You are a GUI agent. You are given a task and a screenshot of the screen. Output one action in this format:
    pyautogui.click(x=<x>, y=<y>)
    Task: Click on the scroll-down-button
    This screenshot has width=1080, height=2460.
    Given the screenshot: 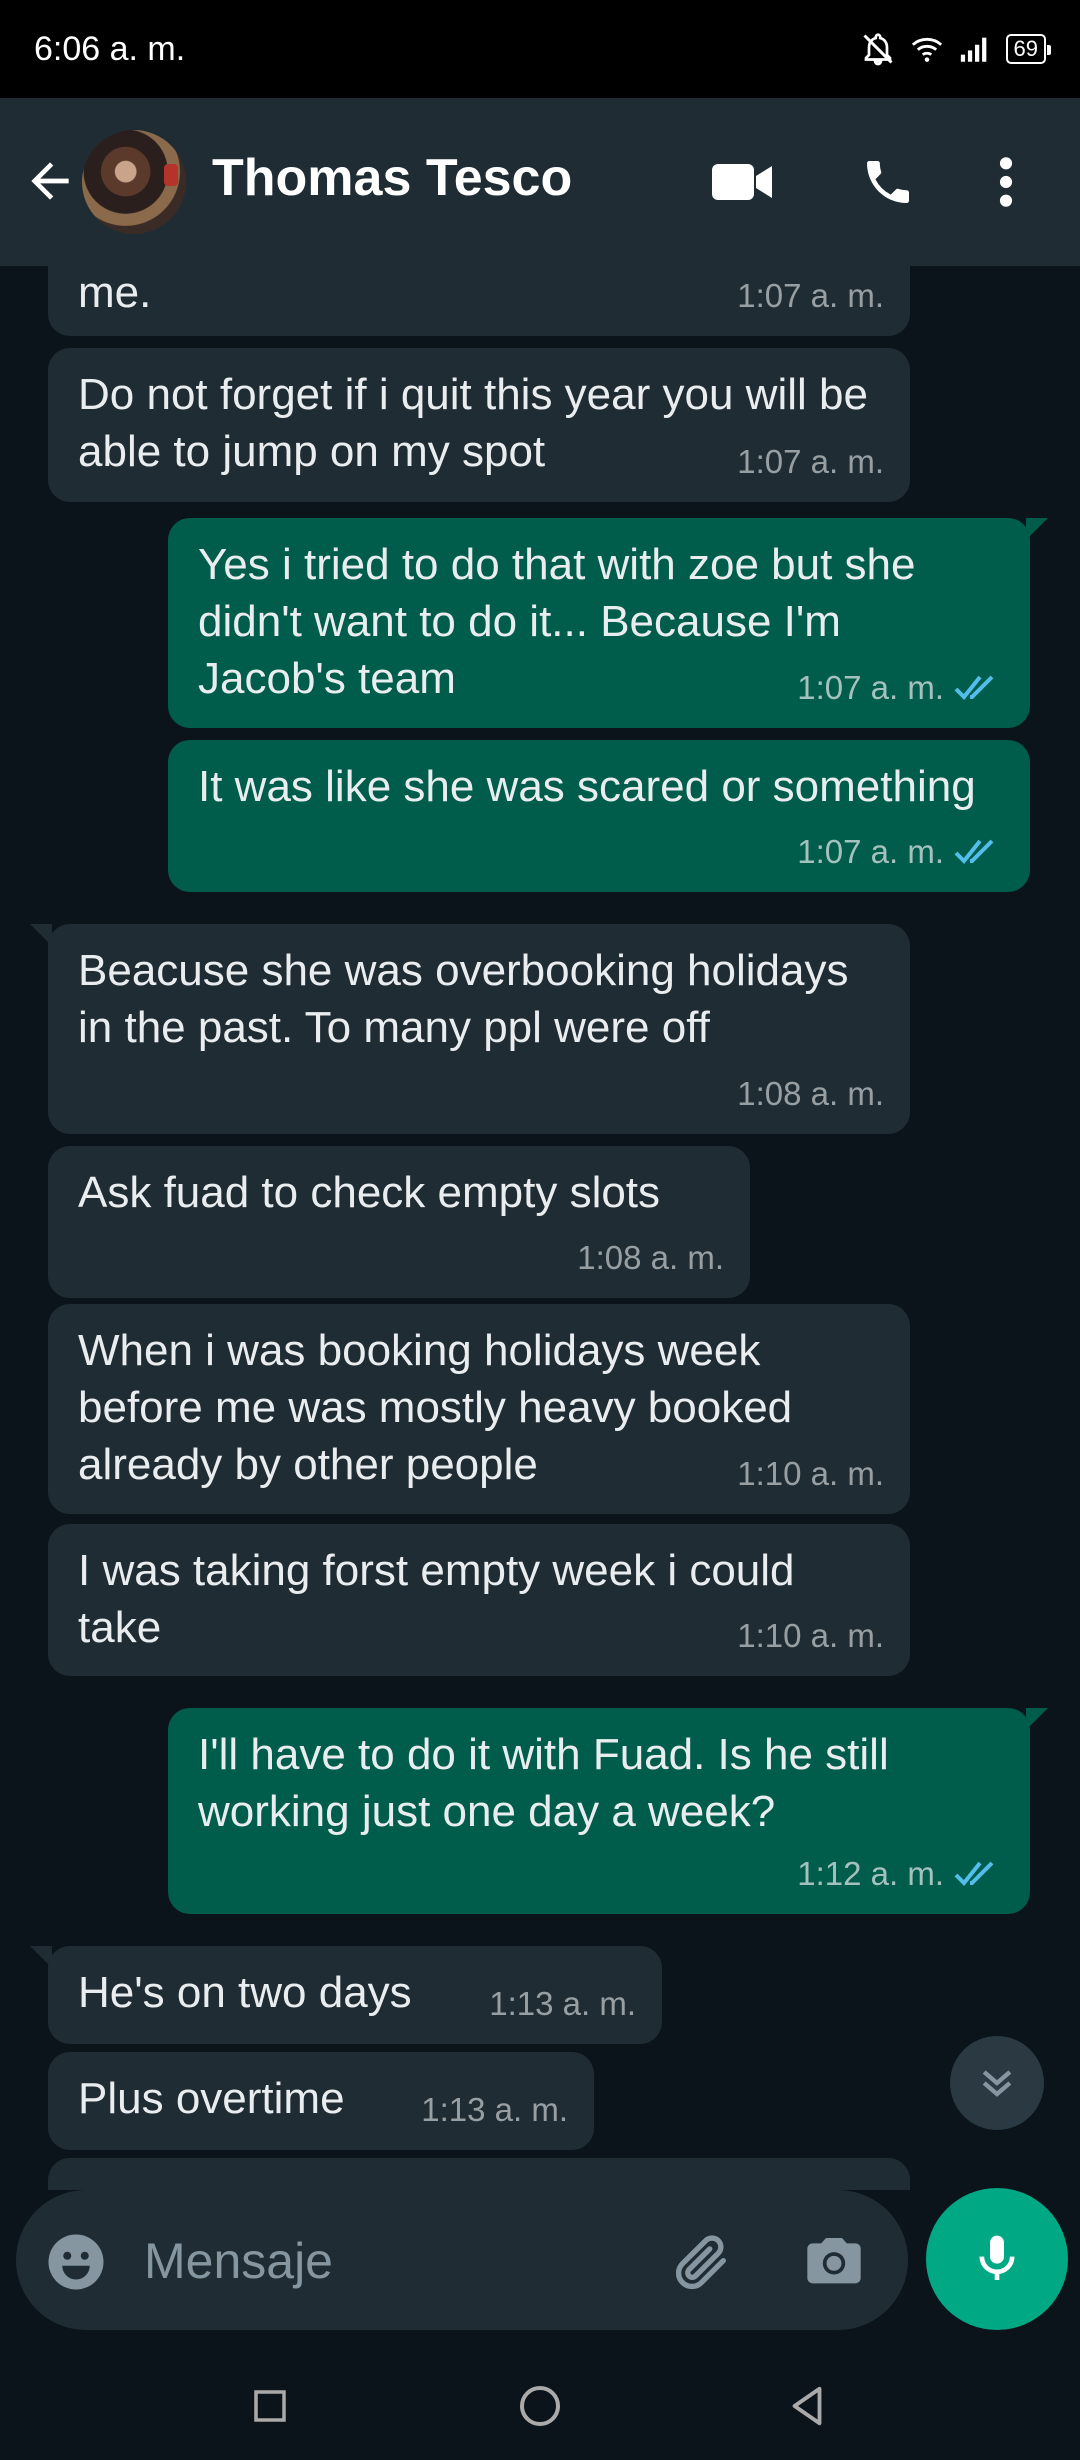 What is the action you would take?
    pyautogui.click(x=997, y=2083)
    